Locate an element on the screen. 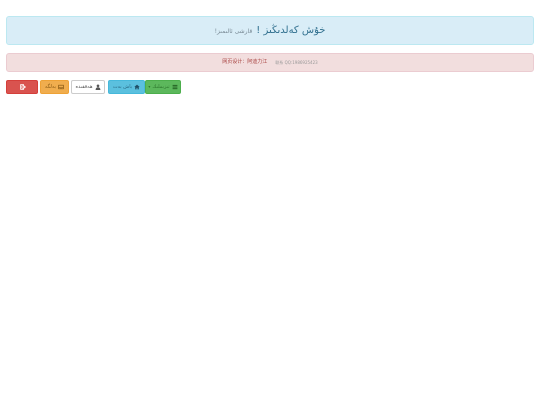 This screenshot has width=540, height=405. tag-button: بەلگە is located at coordinates (54, 87).